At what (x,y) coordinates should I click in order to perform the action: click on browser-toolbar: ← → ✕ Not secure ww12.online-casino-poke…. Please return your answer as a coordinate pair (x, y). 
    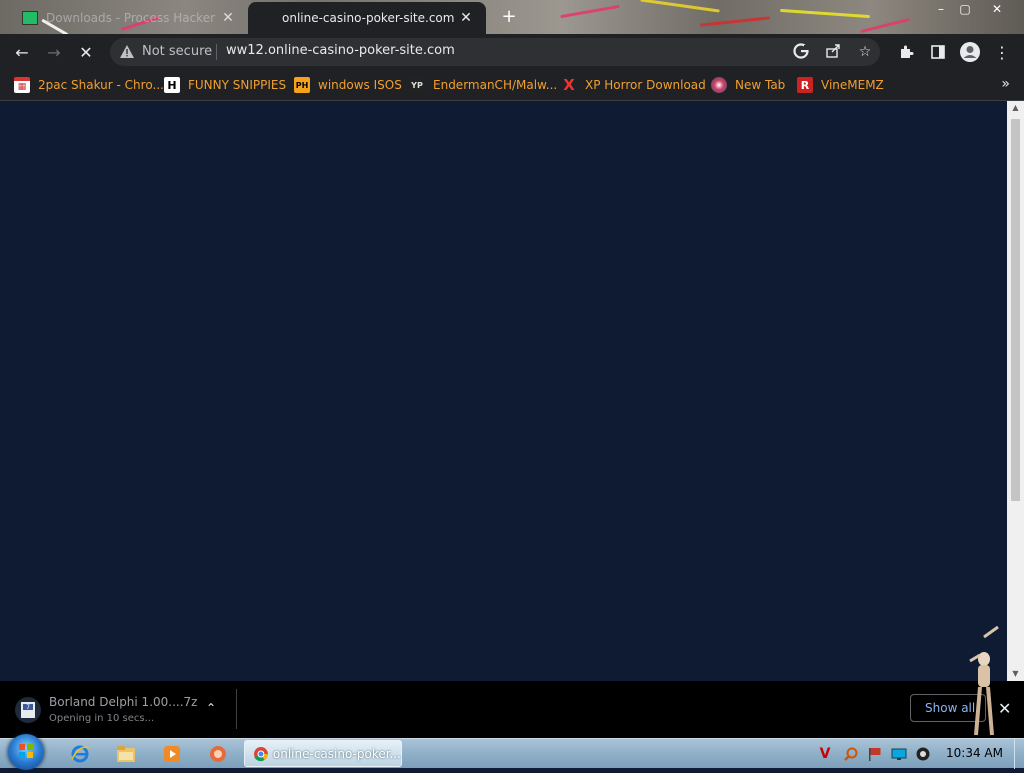
    Looking at the image, I should click on (512, 52).